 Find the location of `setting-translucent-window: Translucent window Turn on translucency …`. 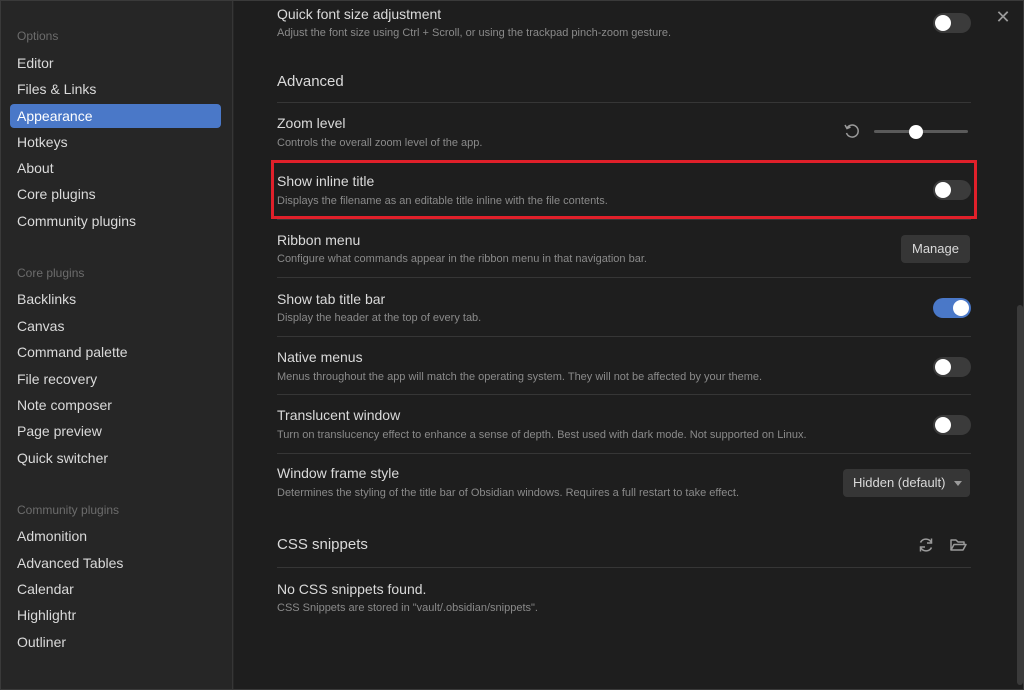

setting-translucent-window: Translucent window Turn on translucency … is located at coordinates (624, 423).